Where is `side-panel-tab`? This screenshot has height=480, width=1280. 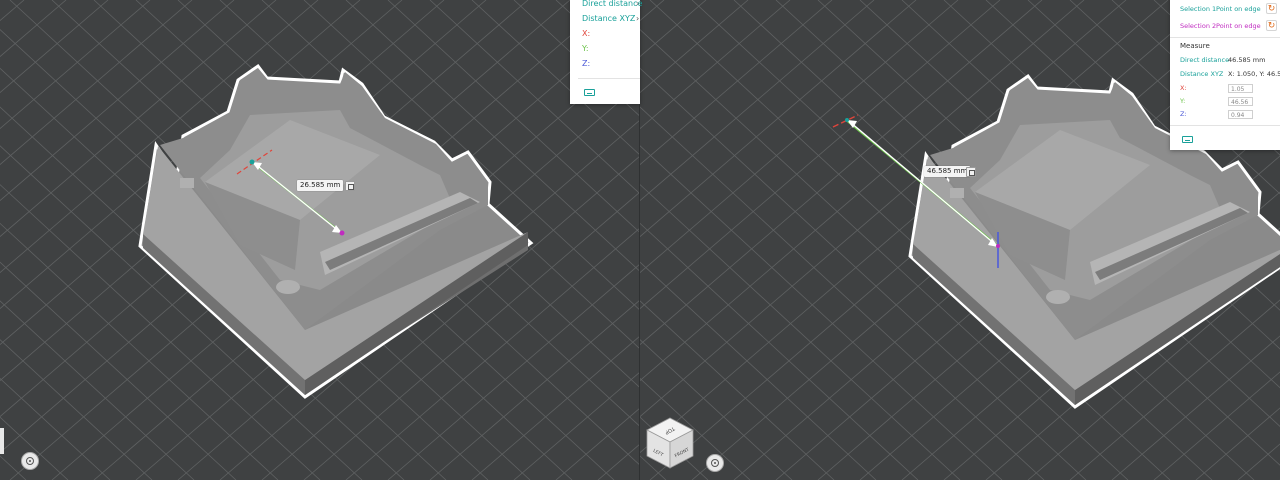
side-panel-tab is located at coordinates (2, 441).